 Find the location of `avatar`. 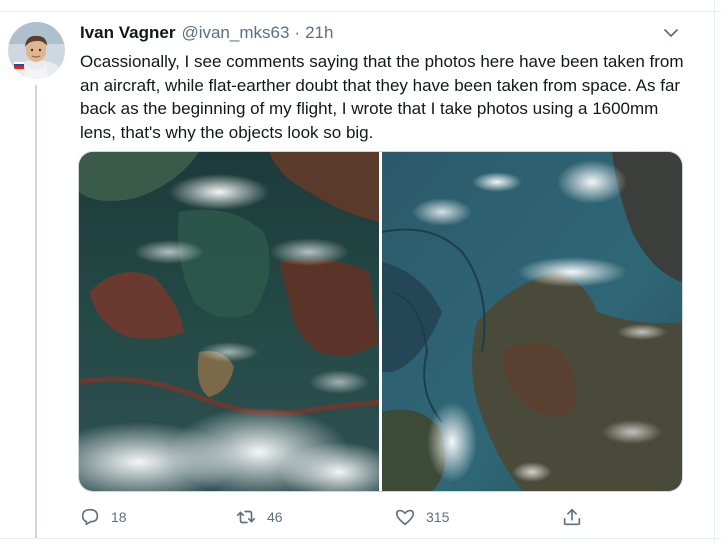

avatar is located at coordinates (36, 50).